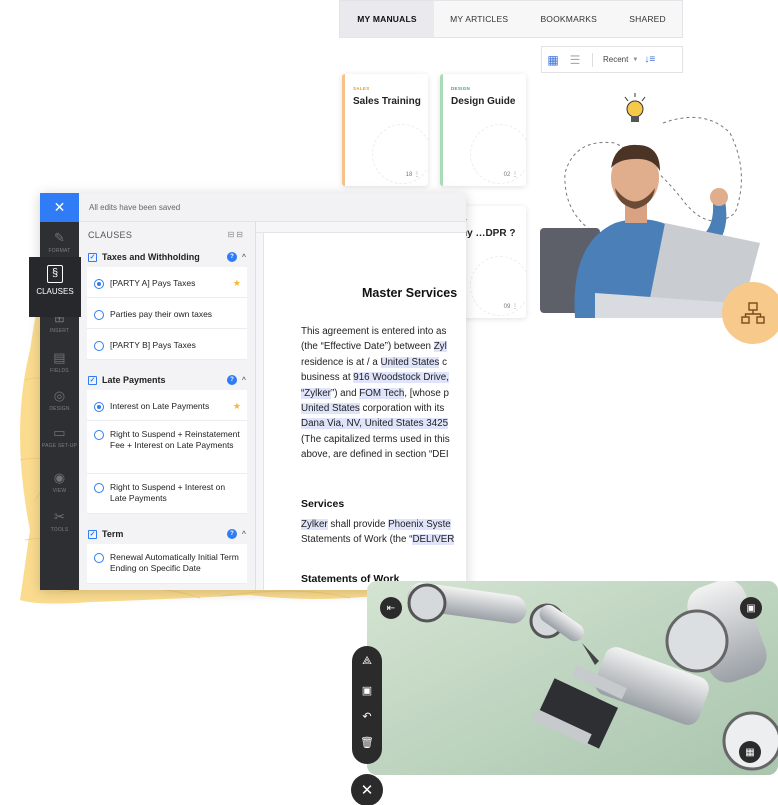 The width and height of the screenshot is (778, 805). I want to click on tab-my-manuals: MY MANUALS, so click(387, 19).